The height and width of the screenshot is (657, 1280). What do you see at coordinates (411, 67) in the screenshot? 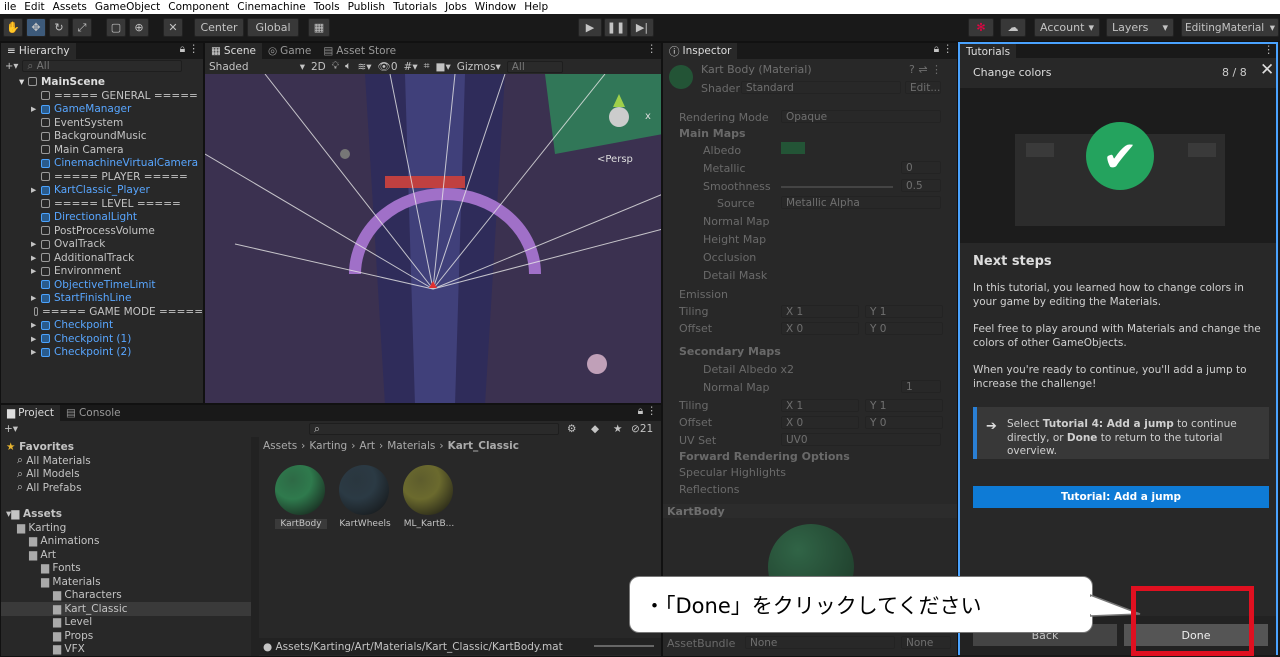
I see `grid-toggle-icon: #▾` at bounding box center [411, 67].